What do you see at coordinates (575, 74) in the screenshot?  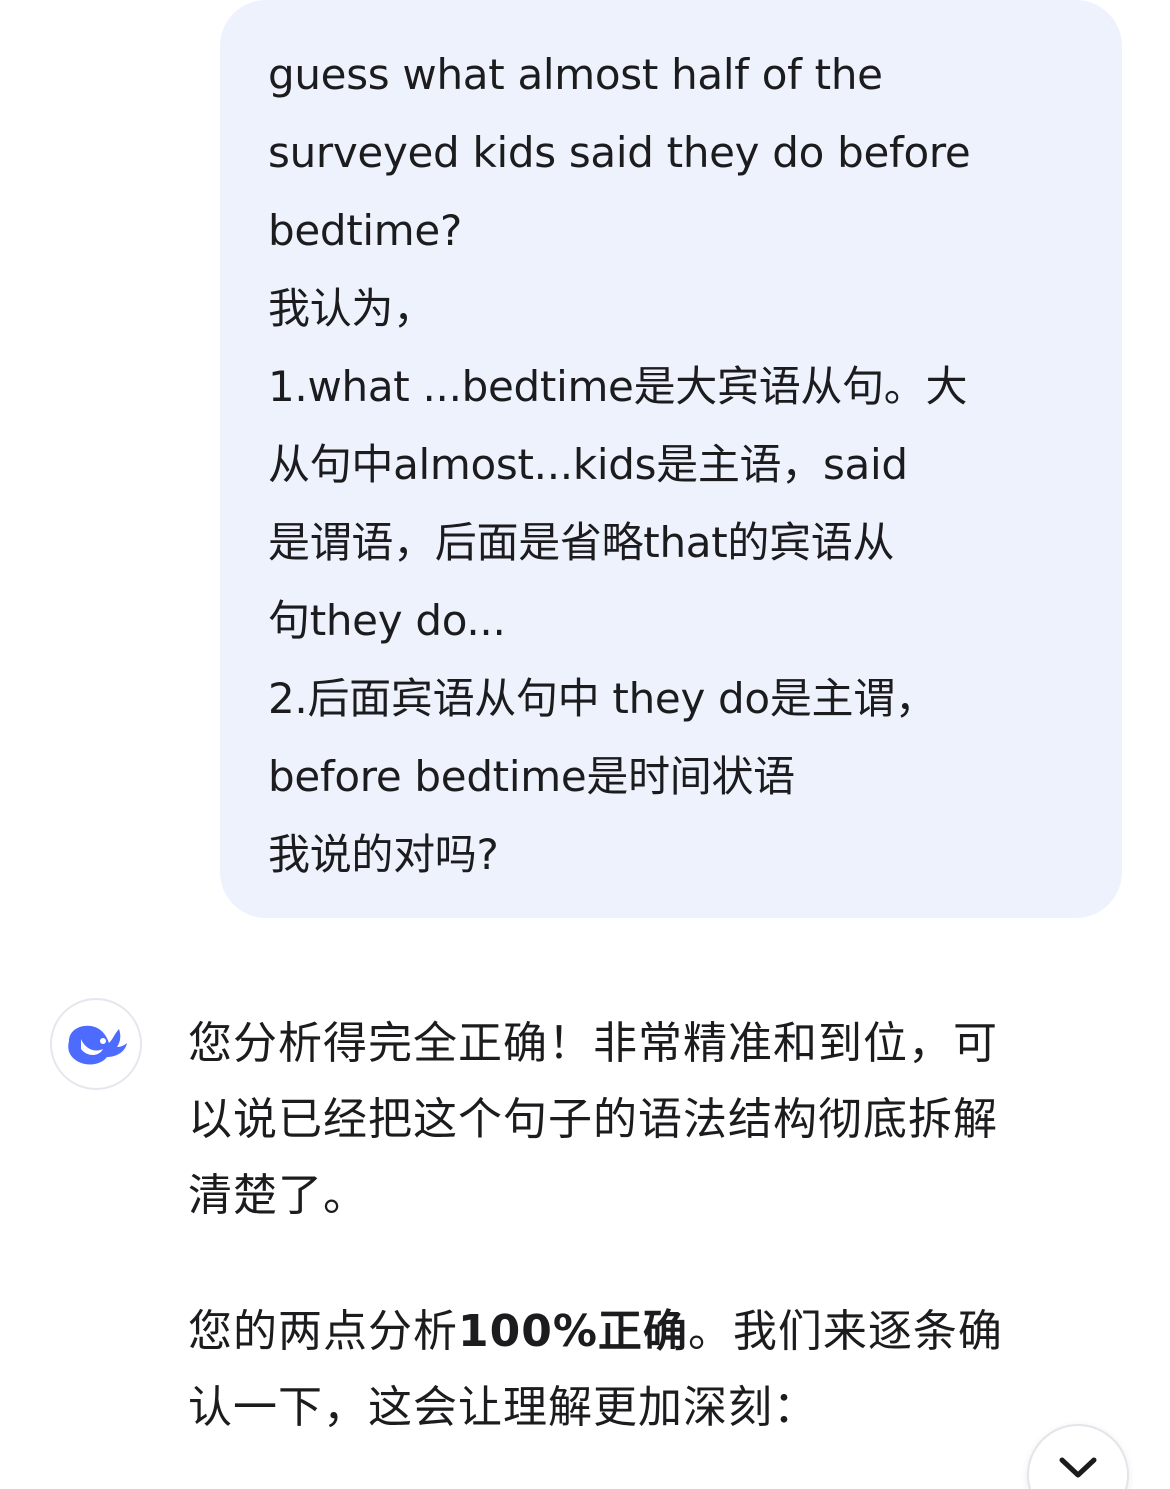 I see `user-message-line: guess what almost half of the` at bounding box center [575, 74].